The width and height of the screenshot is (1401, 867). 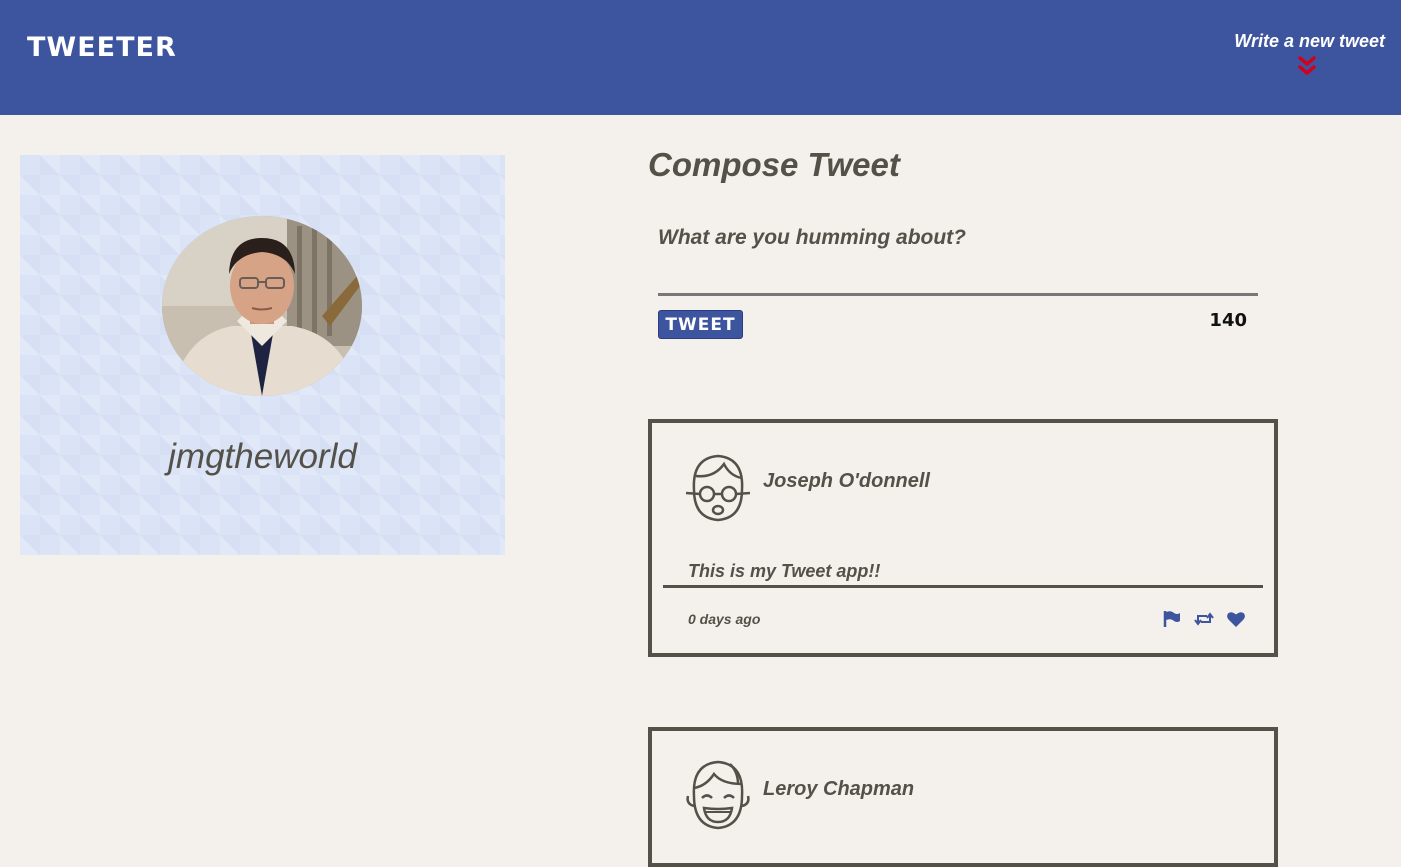 I want to click on flag-icon, so click(x=1172, y=619).